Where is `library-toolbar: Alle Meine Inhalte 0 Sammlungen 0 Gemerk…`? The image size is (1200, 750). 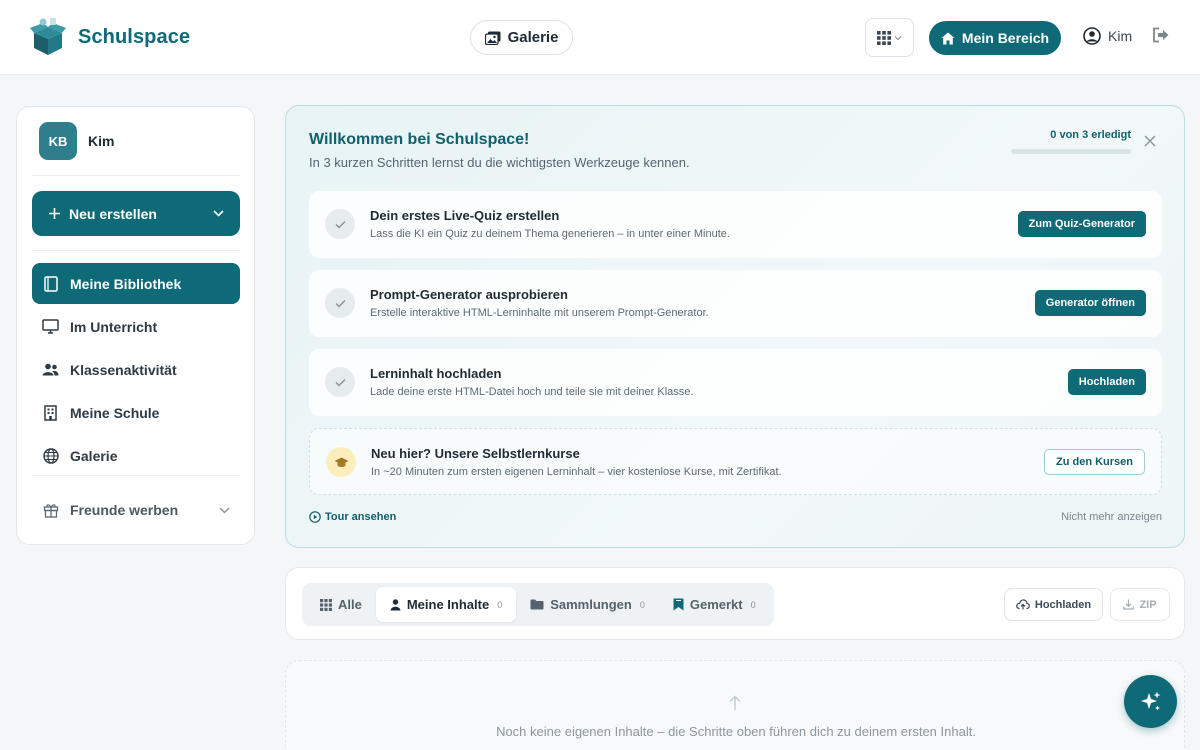
library-toolbar: Alle Meine Inhalte 0 Sammlungen 0 Gemerk… is located at coordinates (735, 603).